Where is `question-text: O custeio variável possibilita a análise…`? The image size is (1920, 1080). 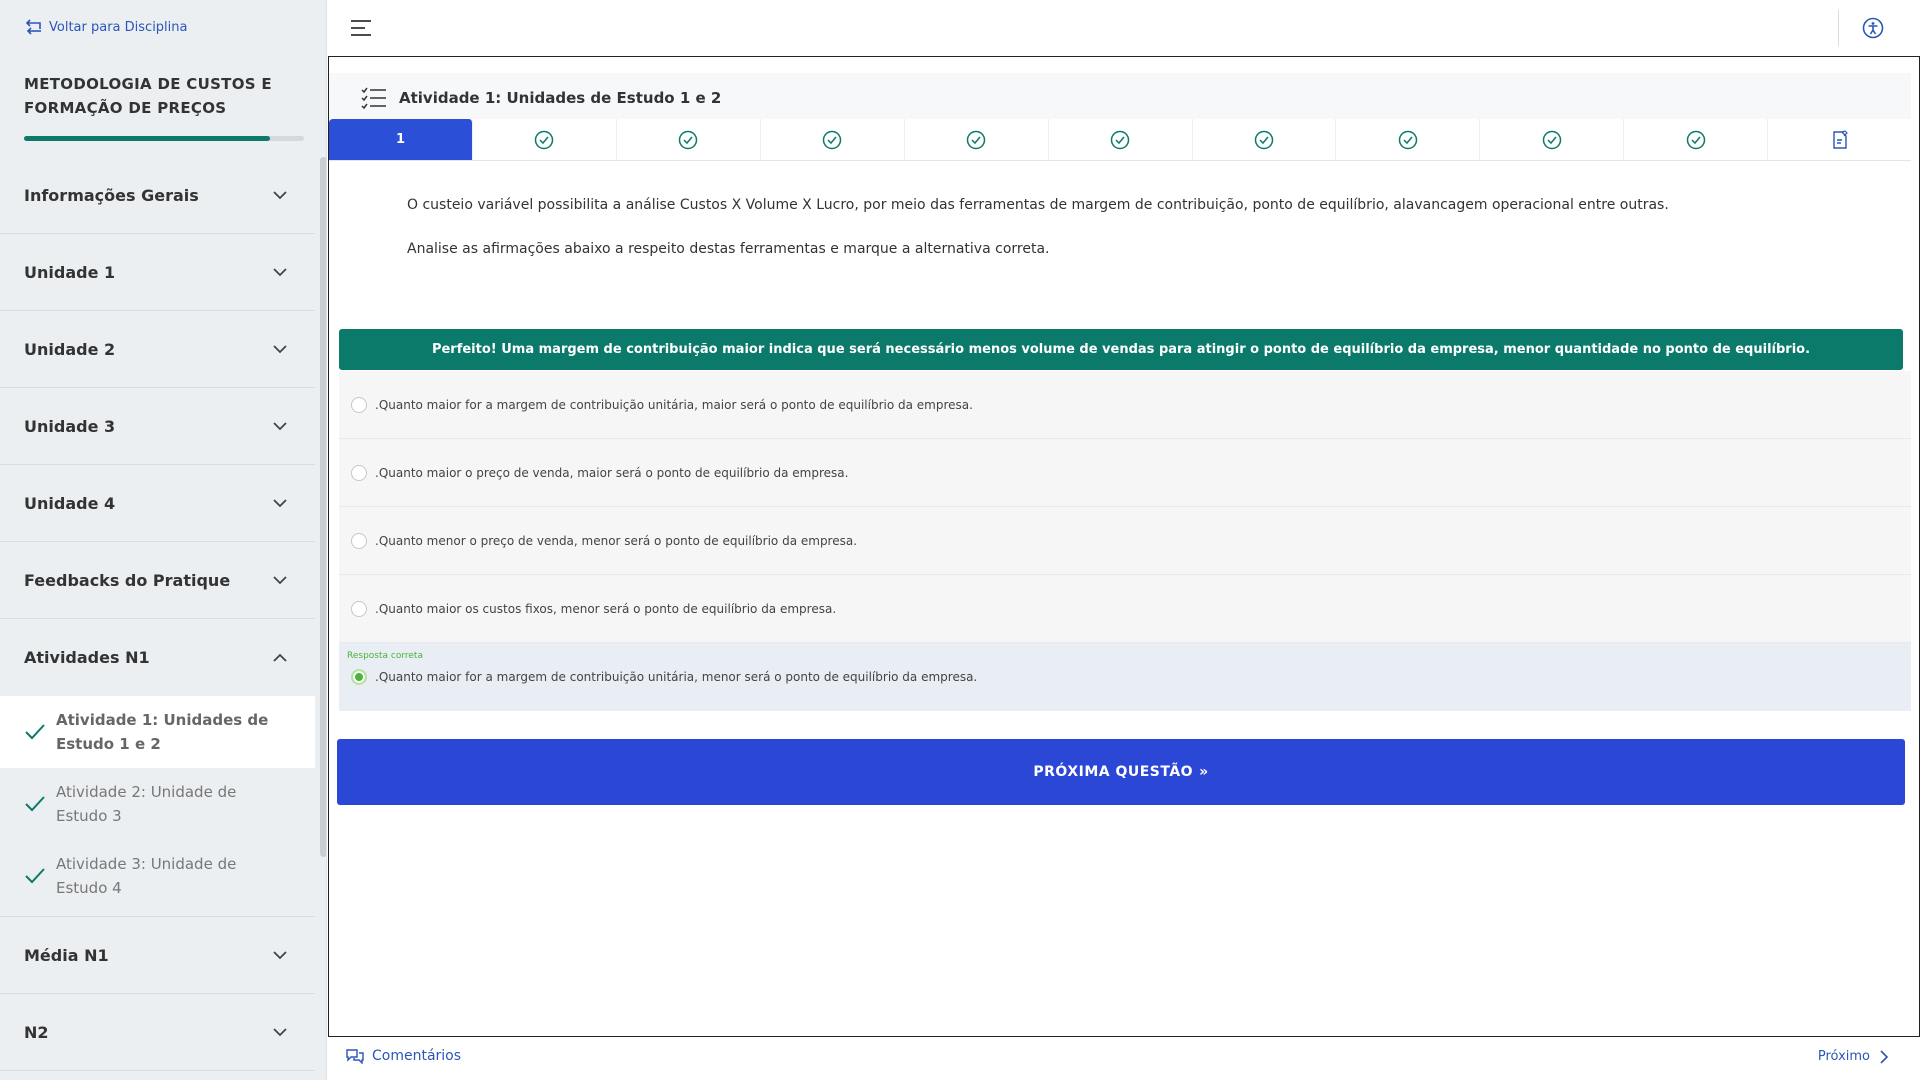 question-text: O custeio variável possibilita a análise… is located at coordinates (1127, 239).